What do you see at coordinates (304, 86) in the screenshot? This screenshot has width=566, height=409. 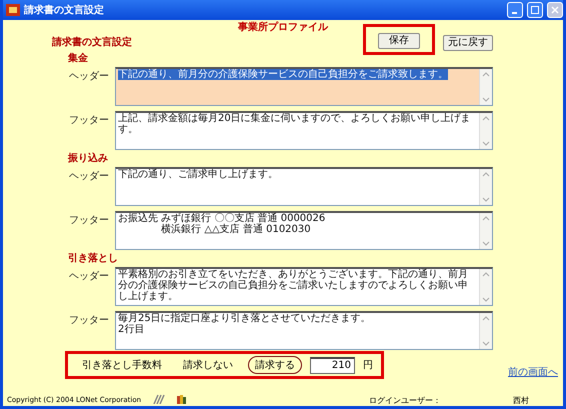 I see `text-area: 下記の通り、前月分の介護保険サービスの自己負担分をご請求致します。` at bounding box center [304, 86].